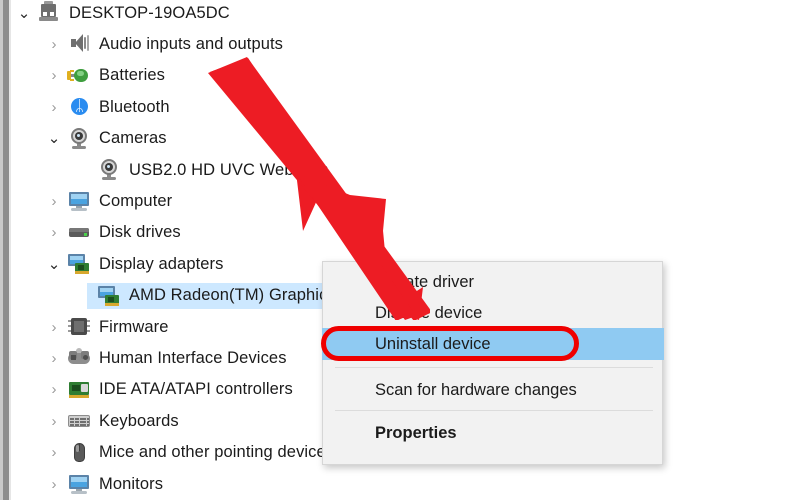  Describe the element at coordinates (132, 75) in the screenshot. I see `tree-item-label: Batteries` at that location.